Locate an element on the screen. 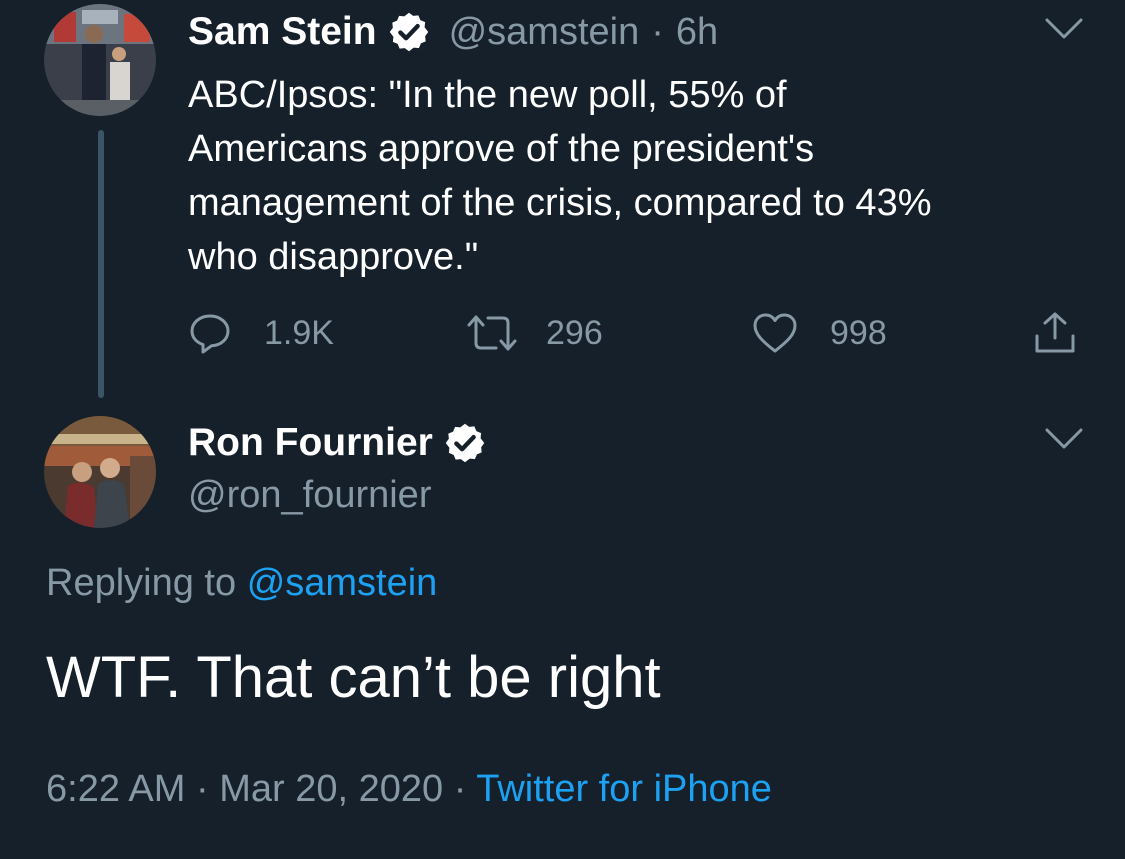 Image resolution: width=1125 pixels, height=859 pixels. author-name: Ron Fournier is located at coordinates (310, 443).